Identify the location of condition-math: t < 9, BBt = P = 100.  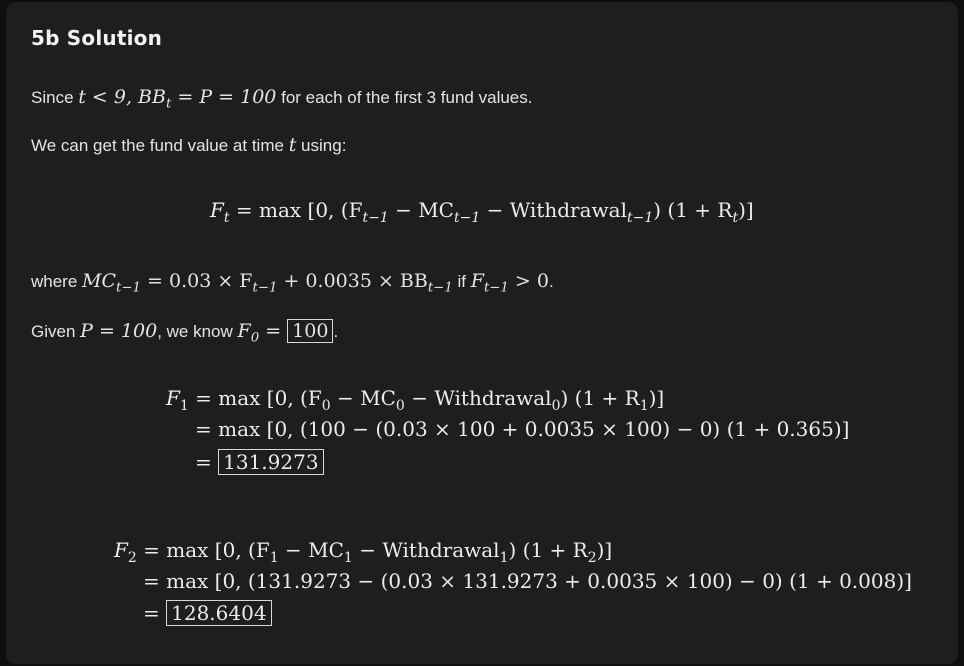
(177, 99).